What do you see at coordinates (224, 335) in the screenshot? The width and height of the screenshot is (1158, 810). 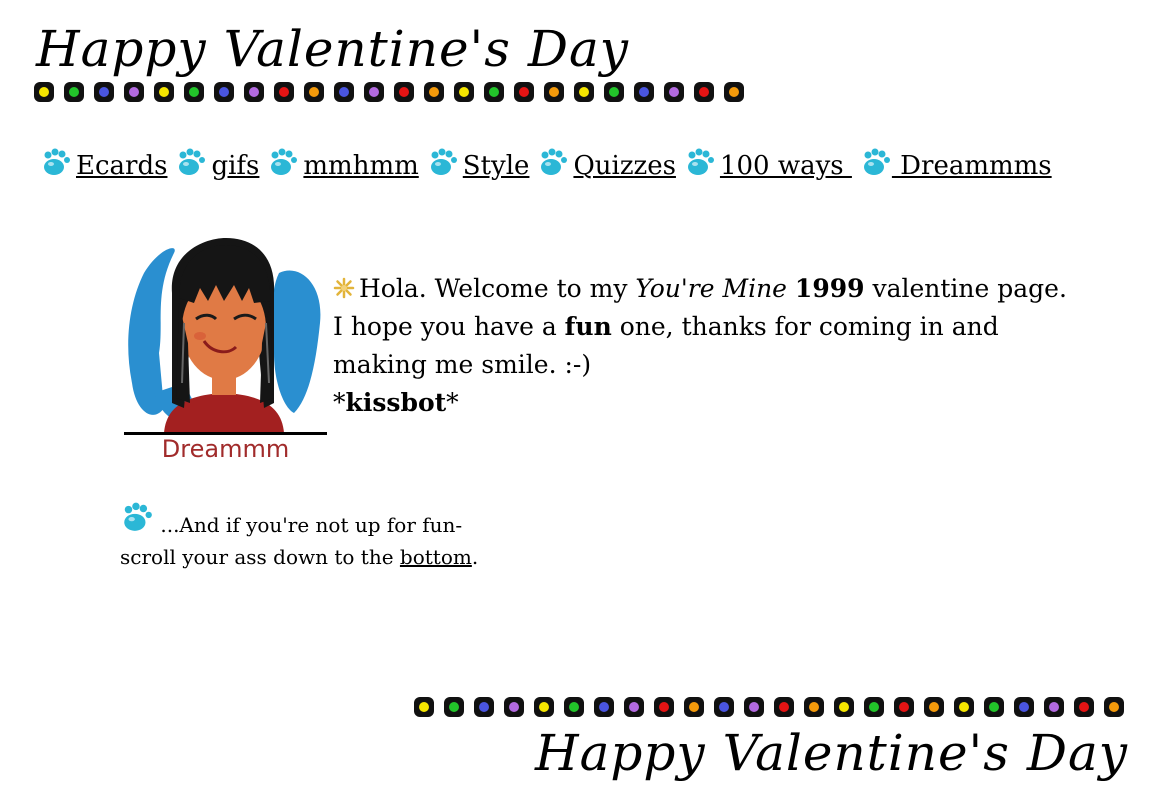 I see `avatar-illustration` at bounding box center [224, 335].